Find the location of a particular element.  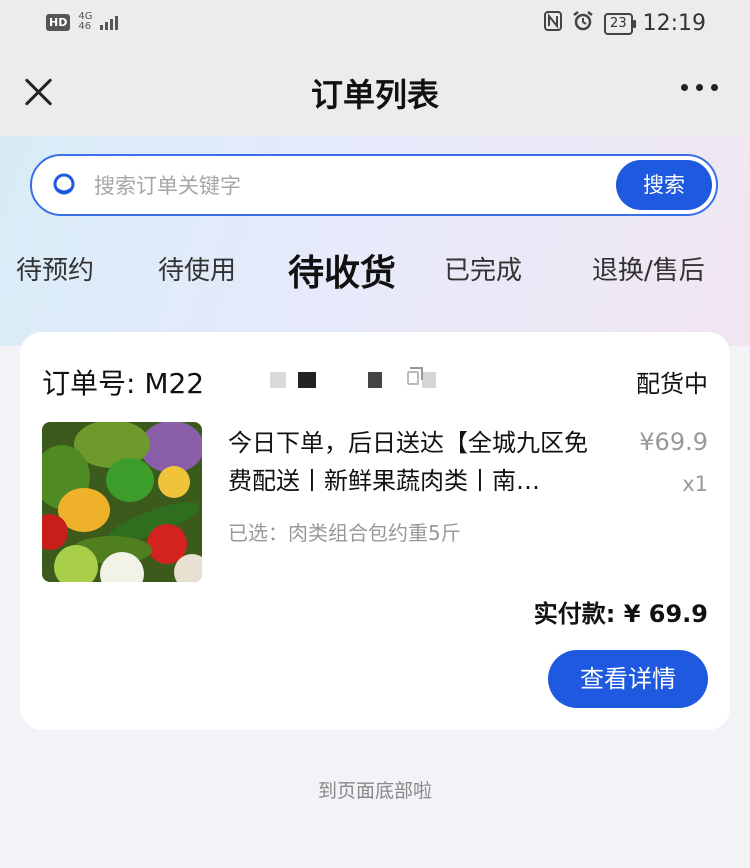

product-image is located at coordinates (122, 502).